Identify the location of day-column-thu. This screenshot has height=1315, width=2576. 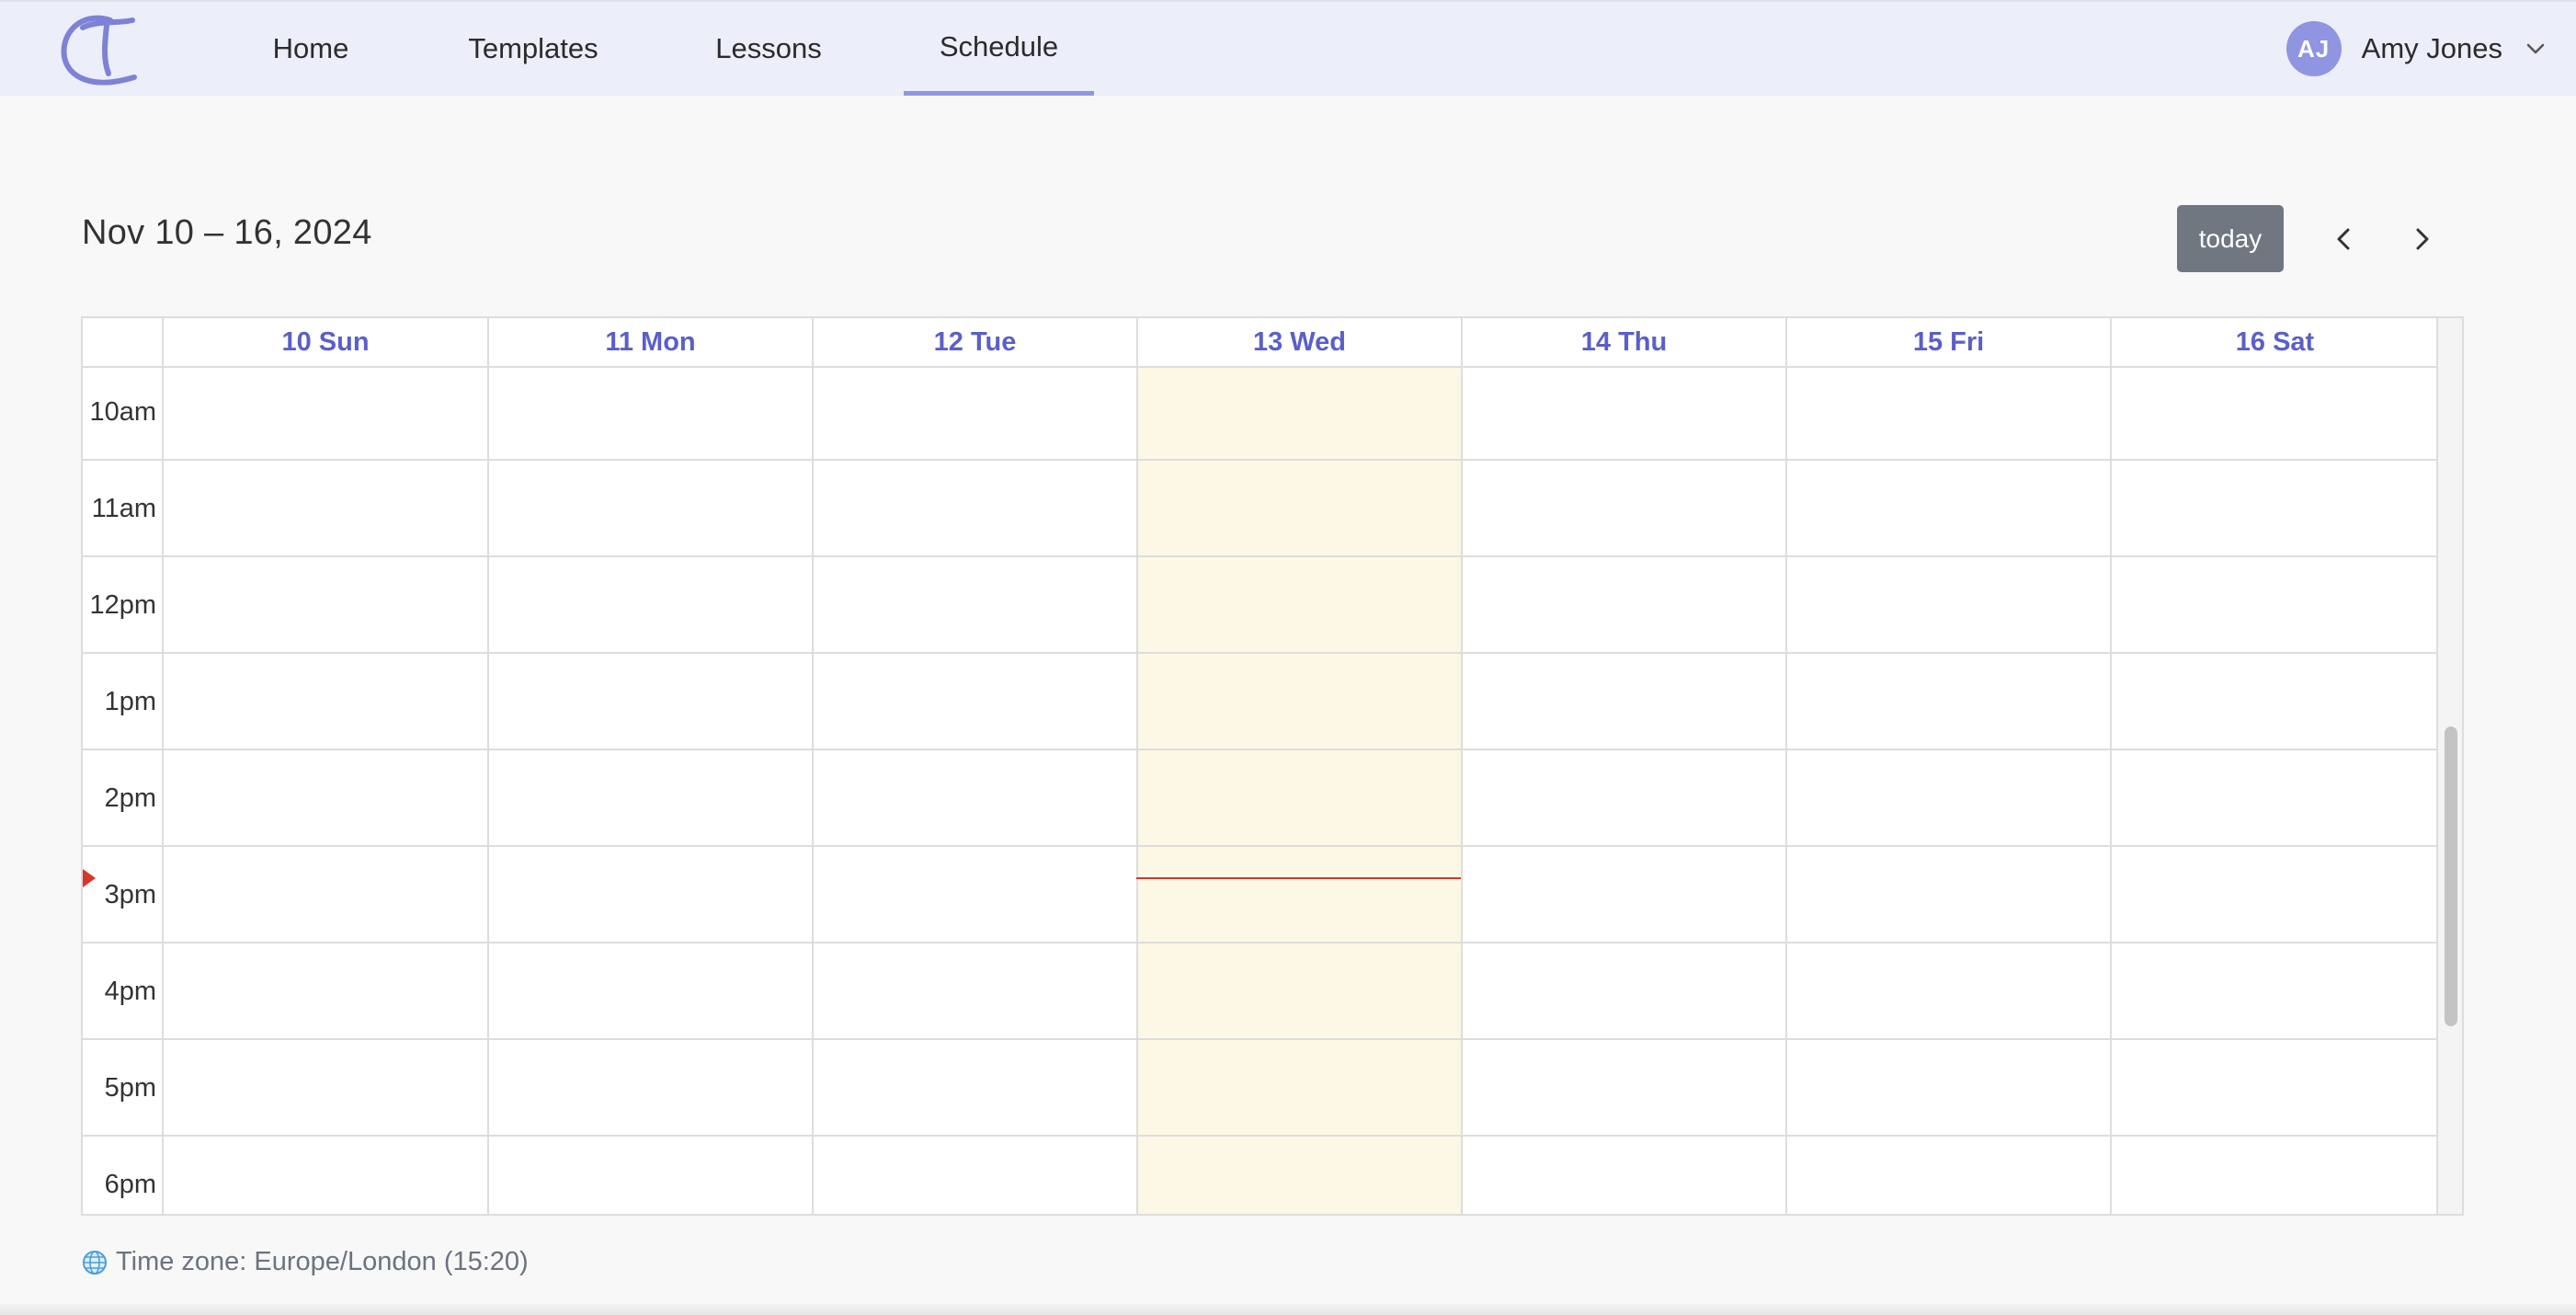
(1623, 791).